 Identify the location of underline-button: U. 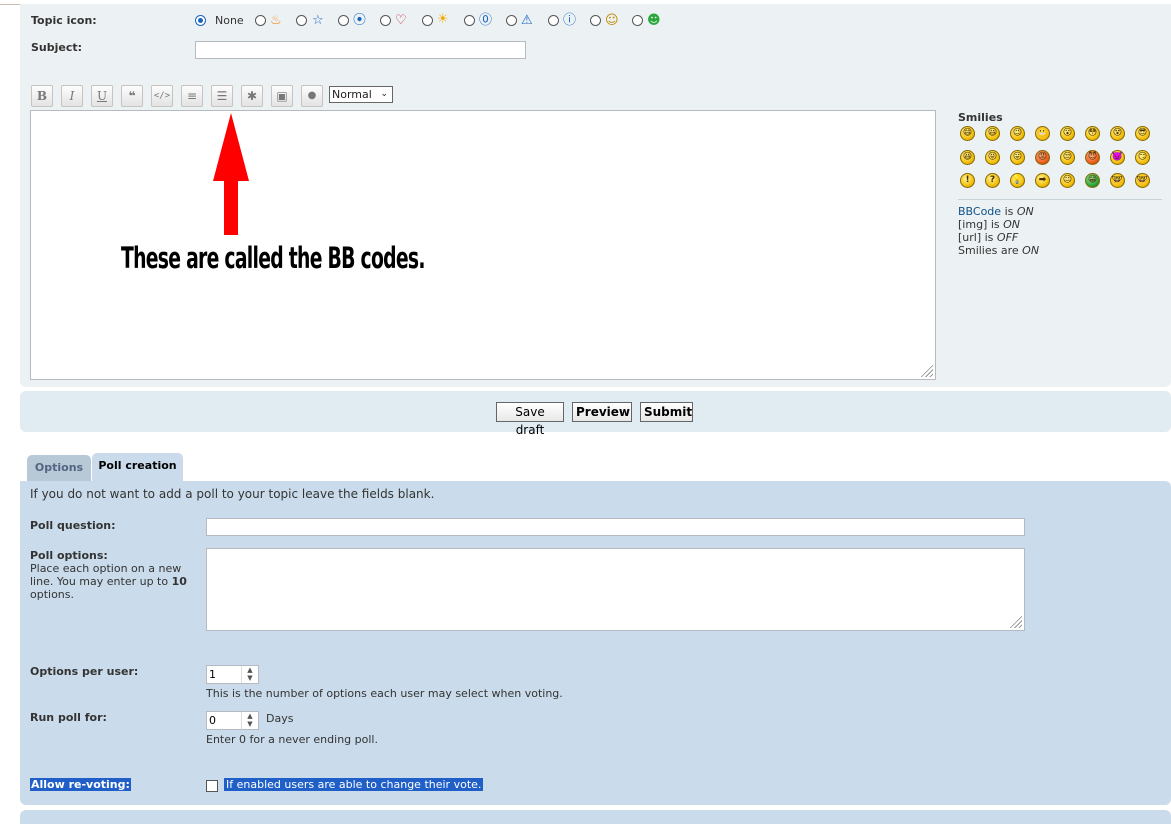
(102, 96).